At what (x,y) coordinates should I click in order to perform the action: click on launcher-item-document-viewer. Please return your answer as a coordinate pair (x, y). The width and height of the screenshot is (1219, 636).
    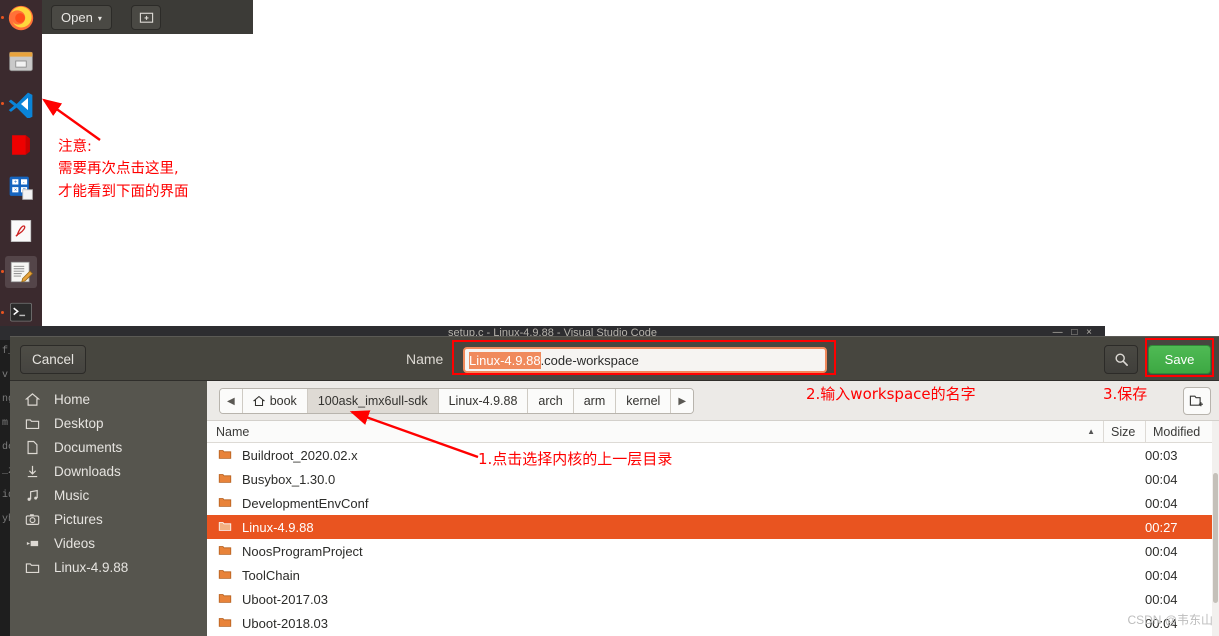
    Looking at the image, I should click on (21, 231).